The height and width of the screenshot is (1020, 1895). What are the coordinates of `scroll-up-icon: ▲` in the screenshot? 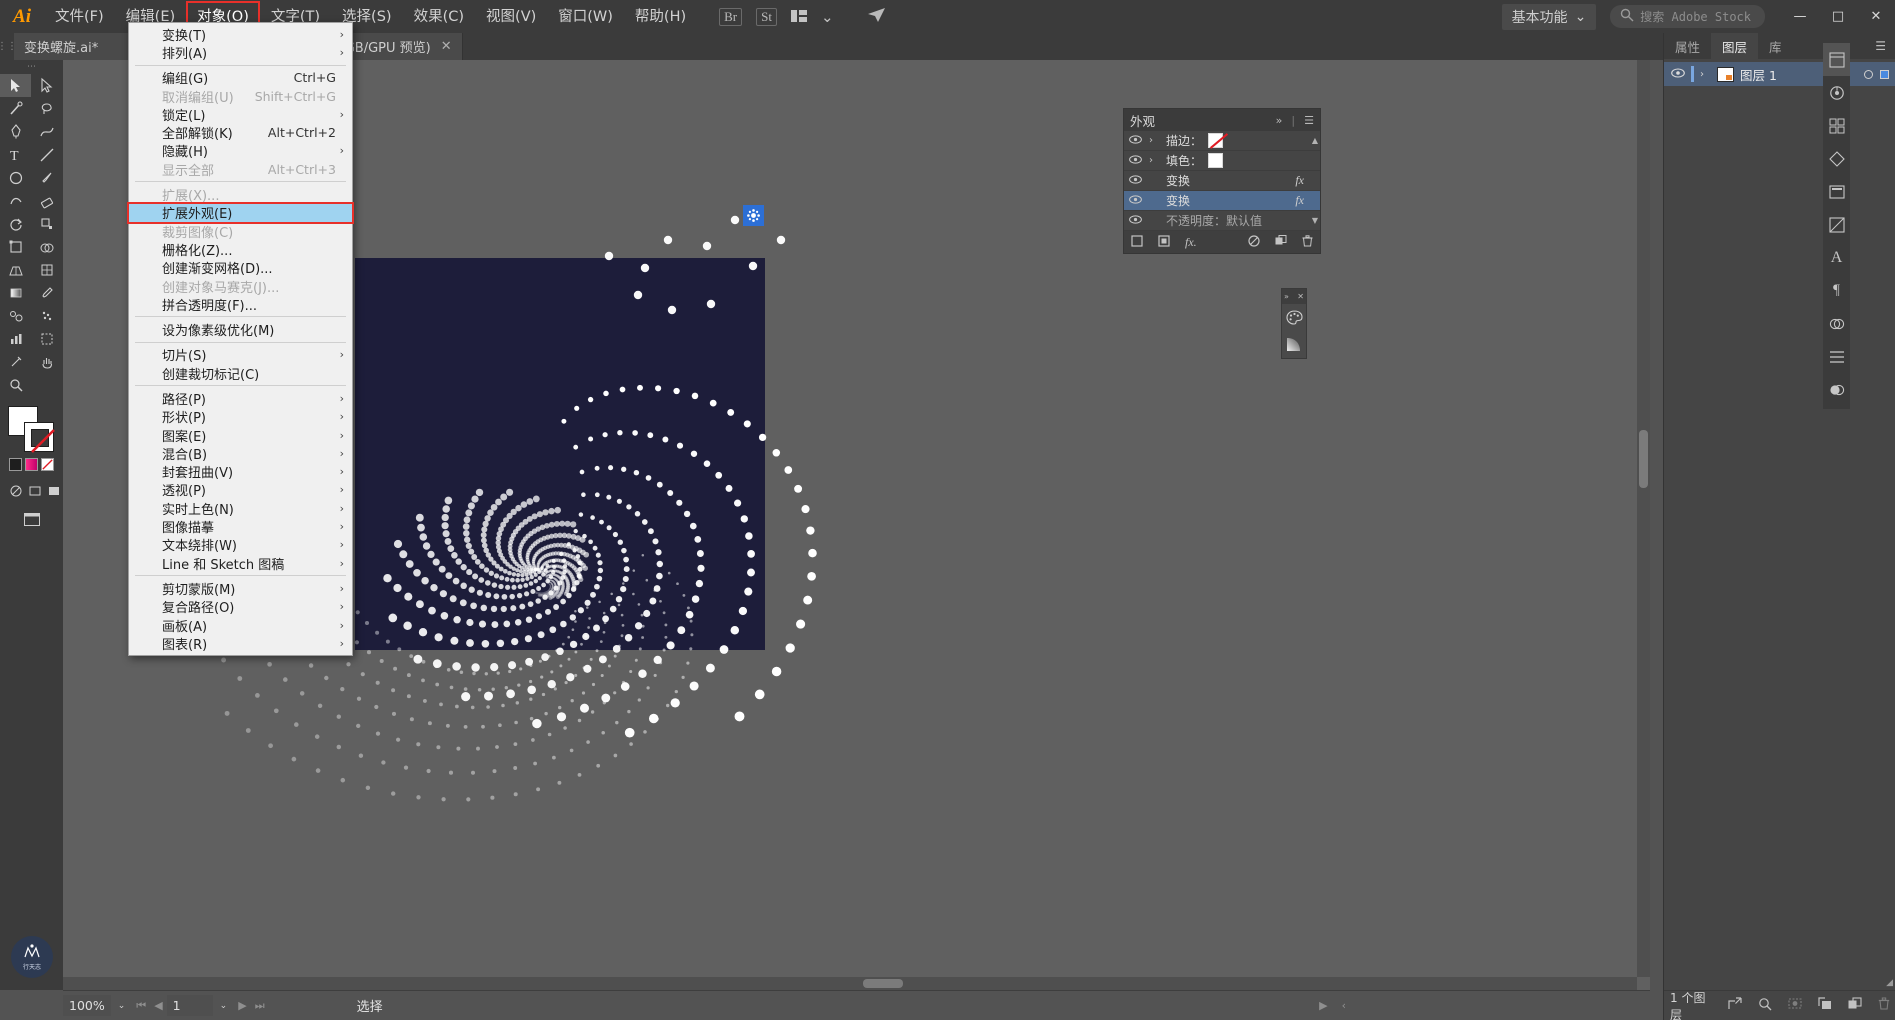 It's located at (1315, 140).